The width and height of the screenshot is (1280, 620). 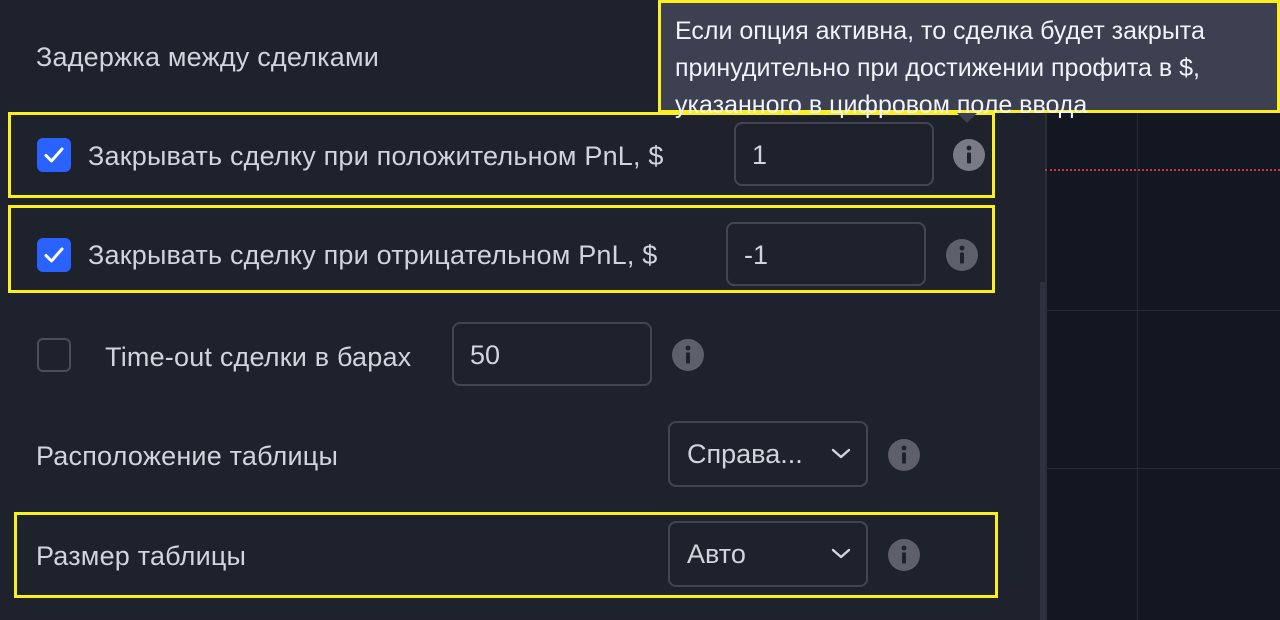 What do you see at coordinates (506, 555) in the screenshot?
I see `highlight-table-size` at bounding box center [506, 555].